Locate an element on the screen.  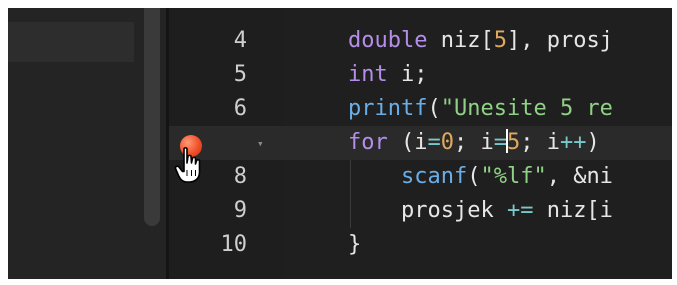
code-line: int i; is located at coordinates (388, 75).